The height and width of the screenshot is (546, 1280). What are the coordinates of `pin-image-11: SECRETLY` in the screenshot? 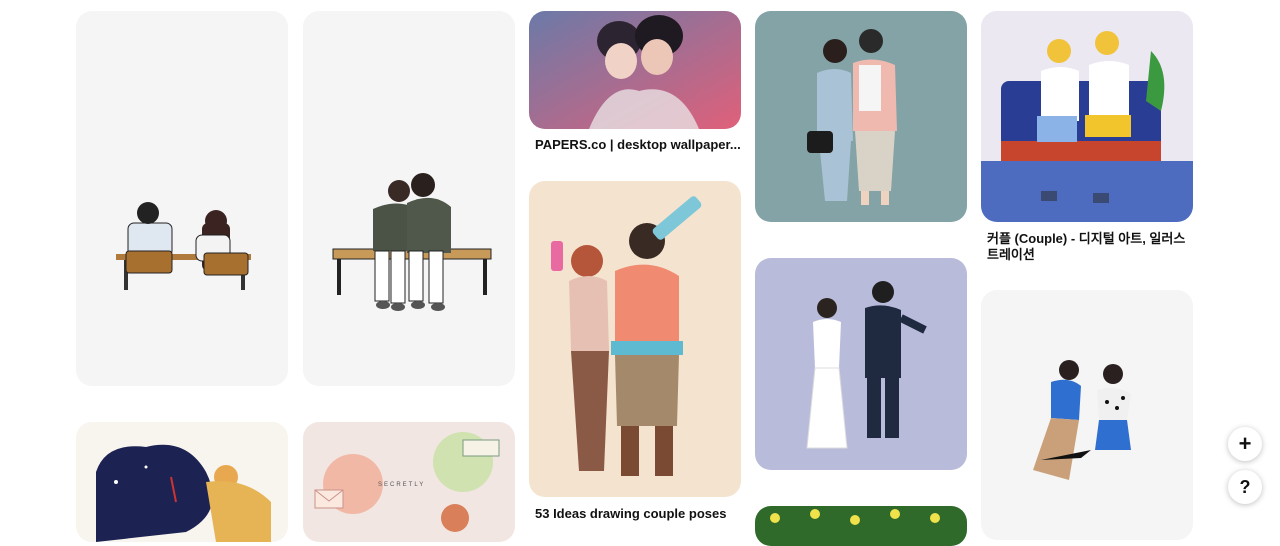 It's located at (407, 482).